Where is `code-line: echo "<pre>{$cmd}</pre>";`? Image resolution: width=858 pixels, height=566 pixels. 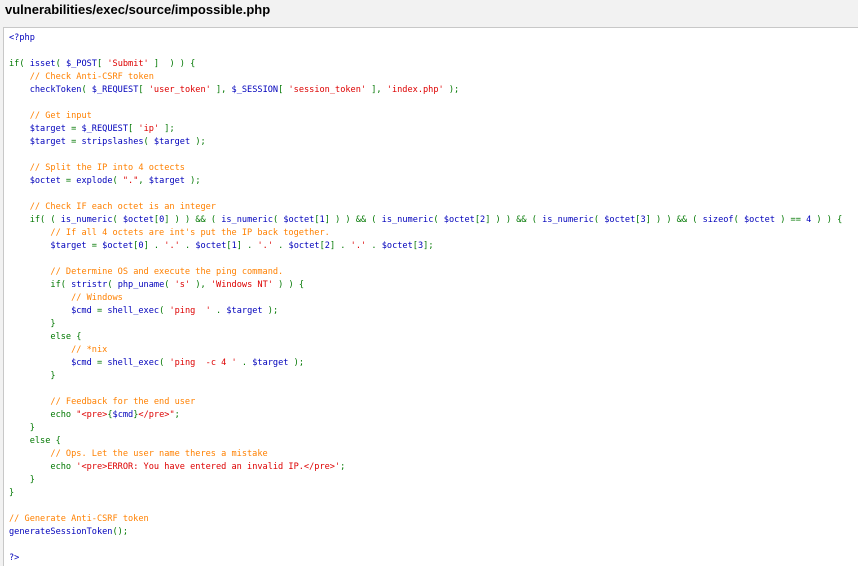
code-line: echo "<pre>{$cmd}</pre>"; is located at coordinates (433, 415).